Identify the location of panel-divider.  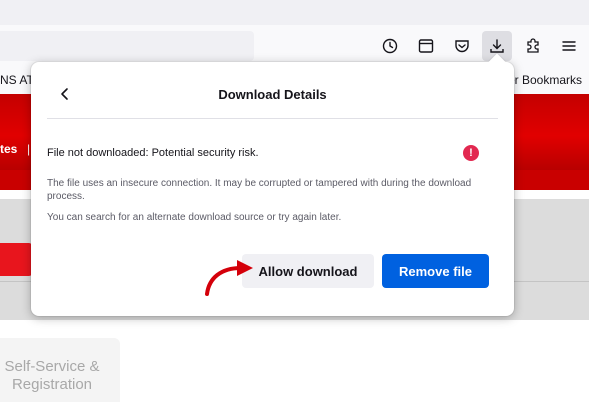
(272, 118).